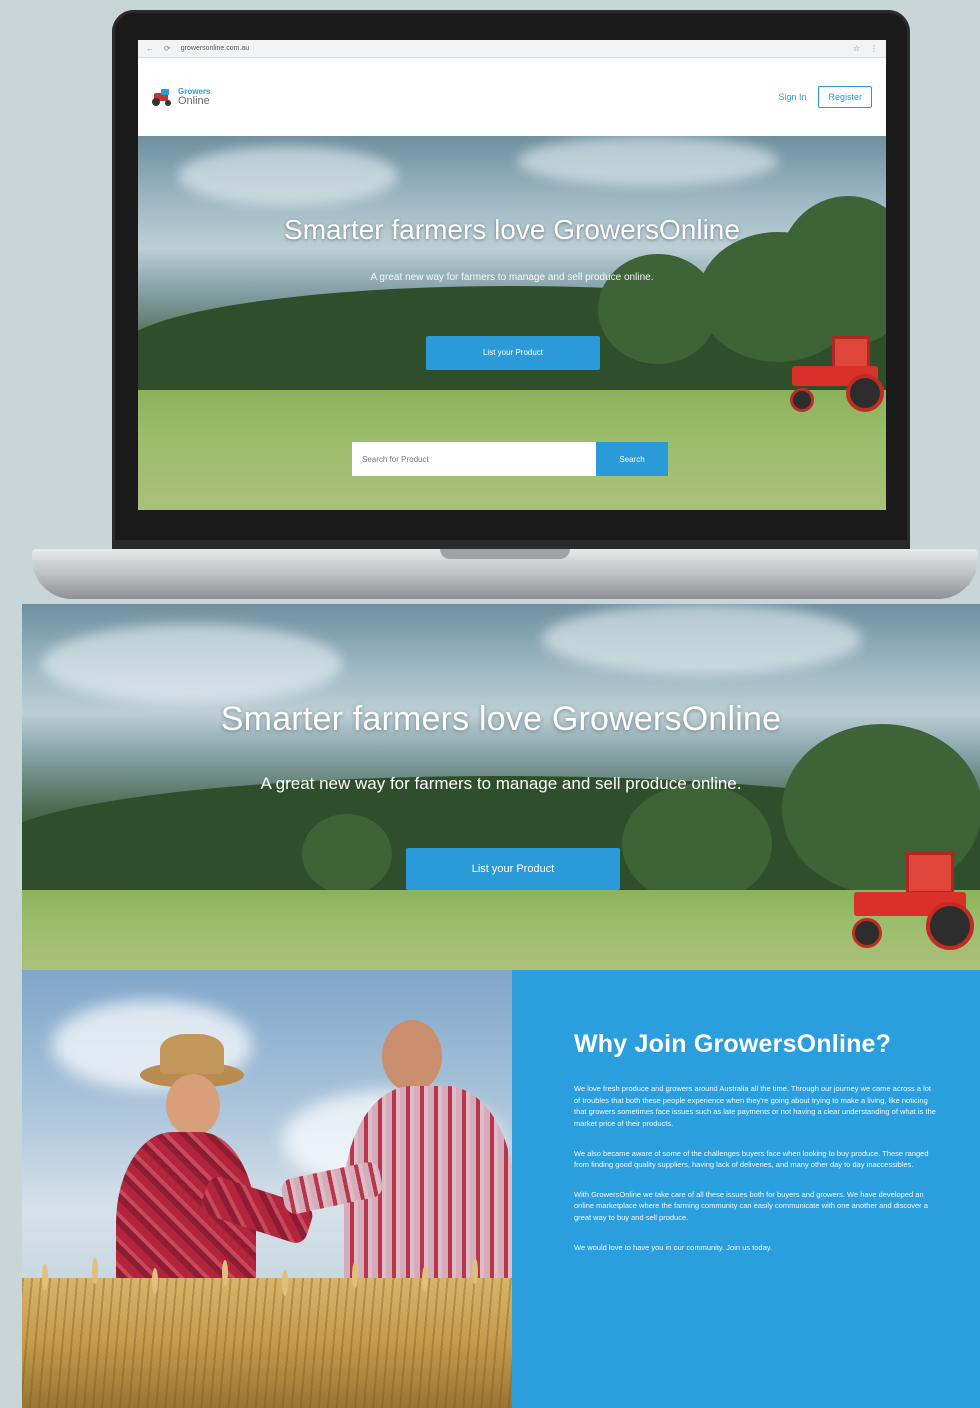 This screenshot has width=980, height=1408. Describe the element at coordinates (512, 97) in the screenshot. I see `site-header: Growers Online Sign In Register` at that location.